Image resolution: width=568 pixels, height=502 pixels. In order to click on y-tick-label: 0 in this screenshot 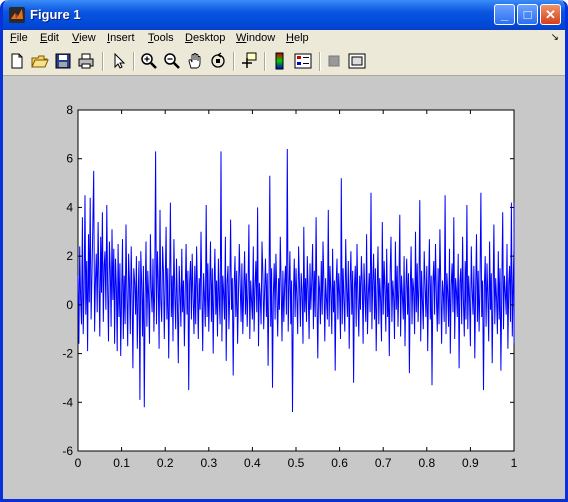, I will do `click(69, 305)`.